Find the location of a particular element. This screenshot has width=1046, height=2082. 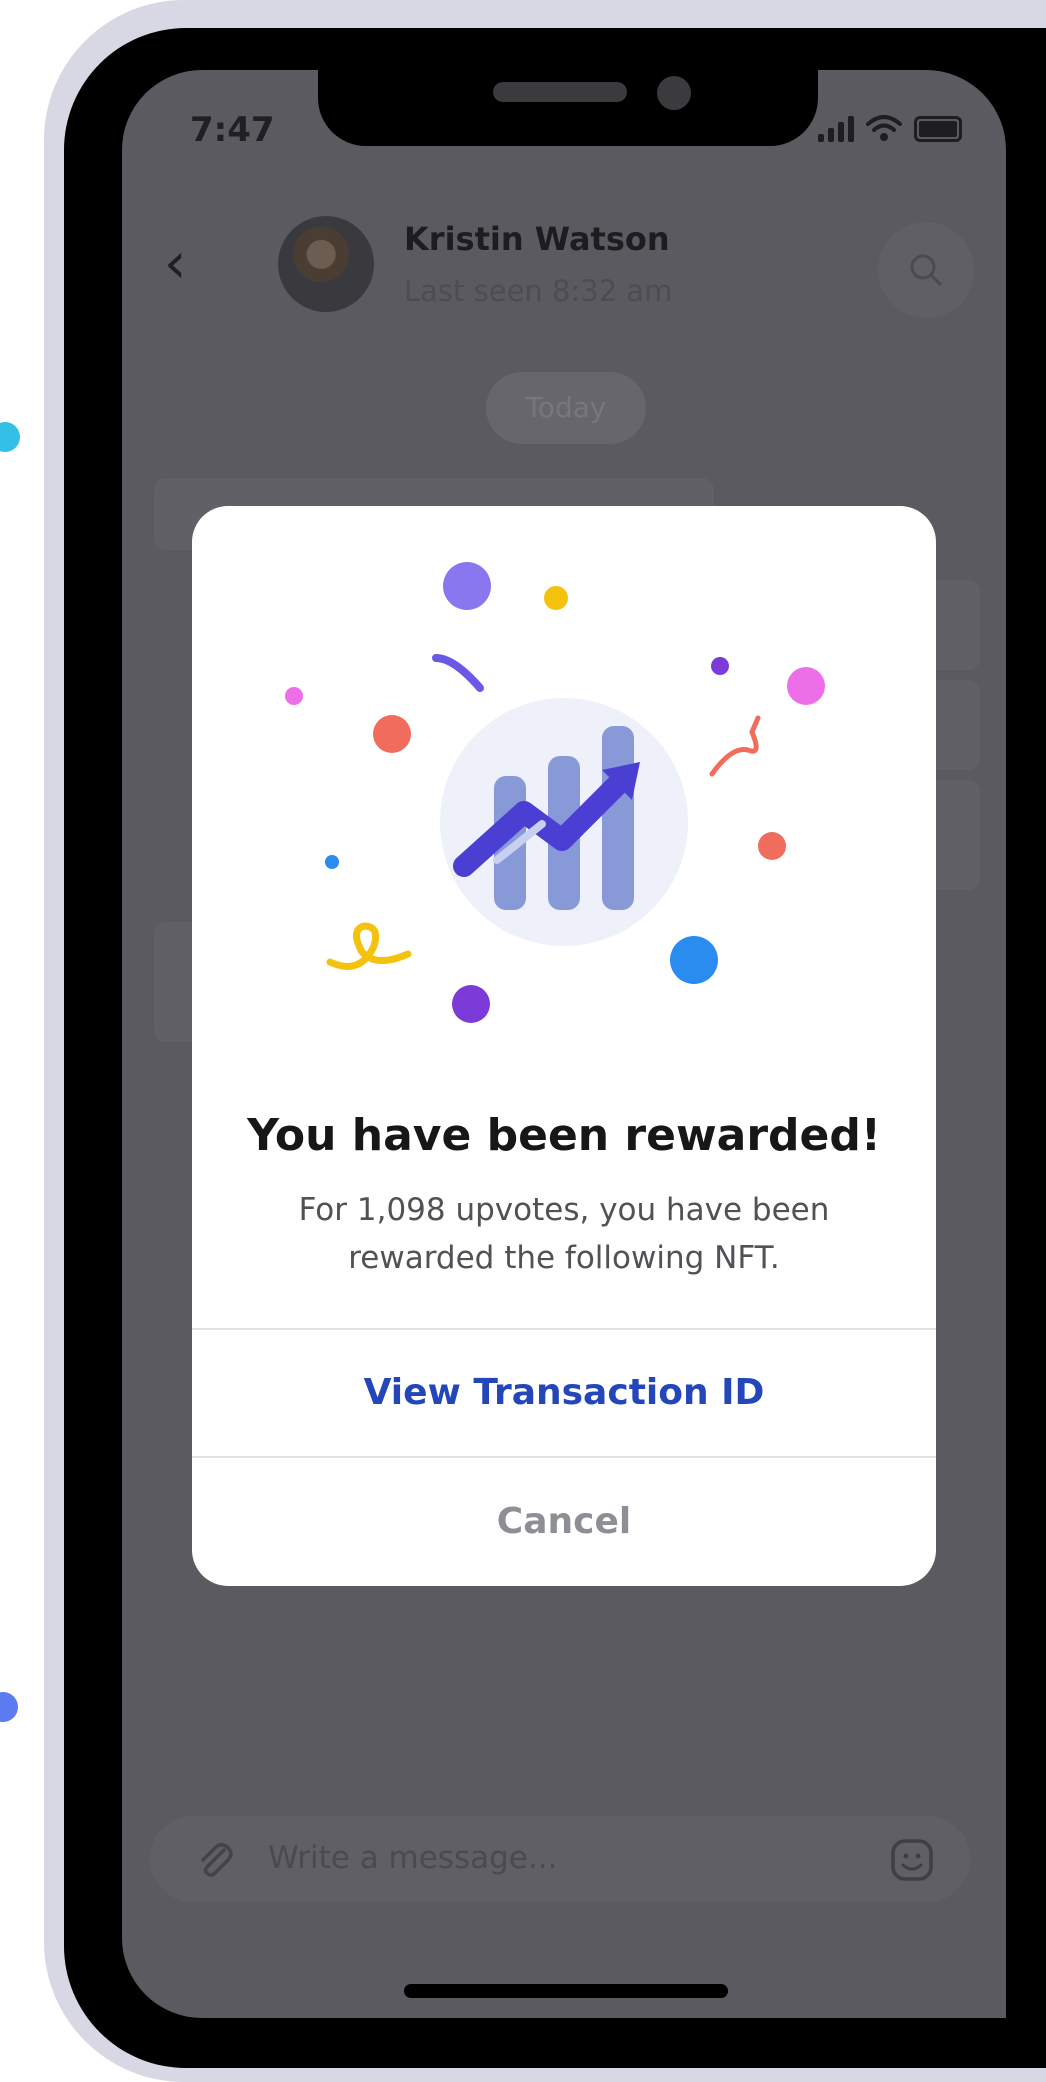

signal-icon is located at coordinates (836, 129).